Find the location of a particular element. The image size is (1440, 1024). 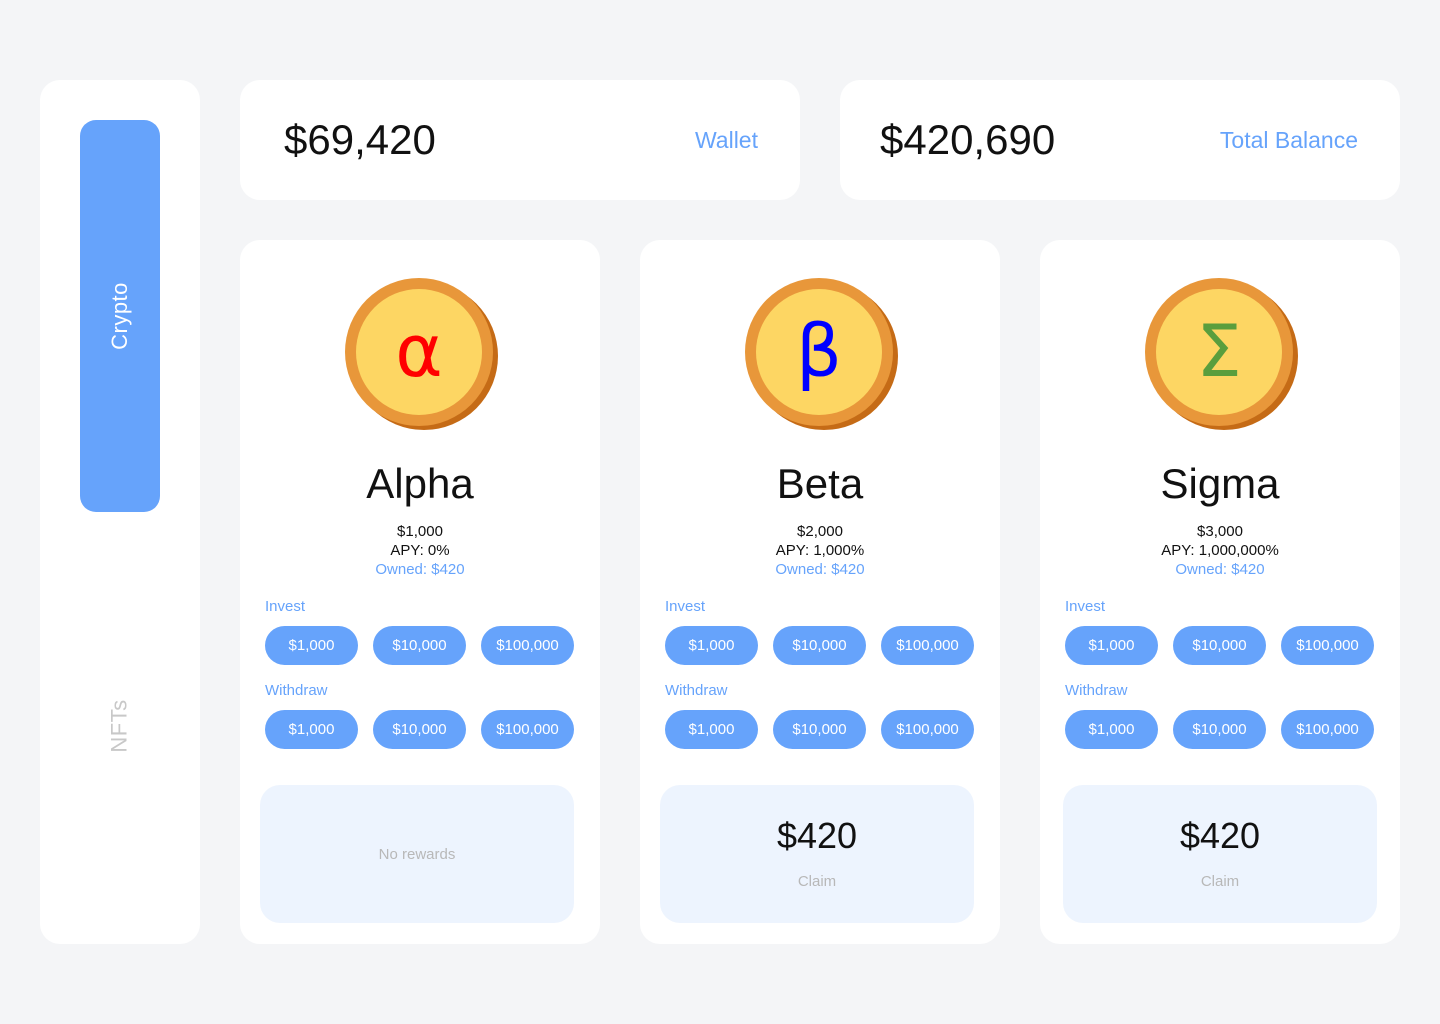

alpha-coin-icon: α is located at coordinates (421, 355).